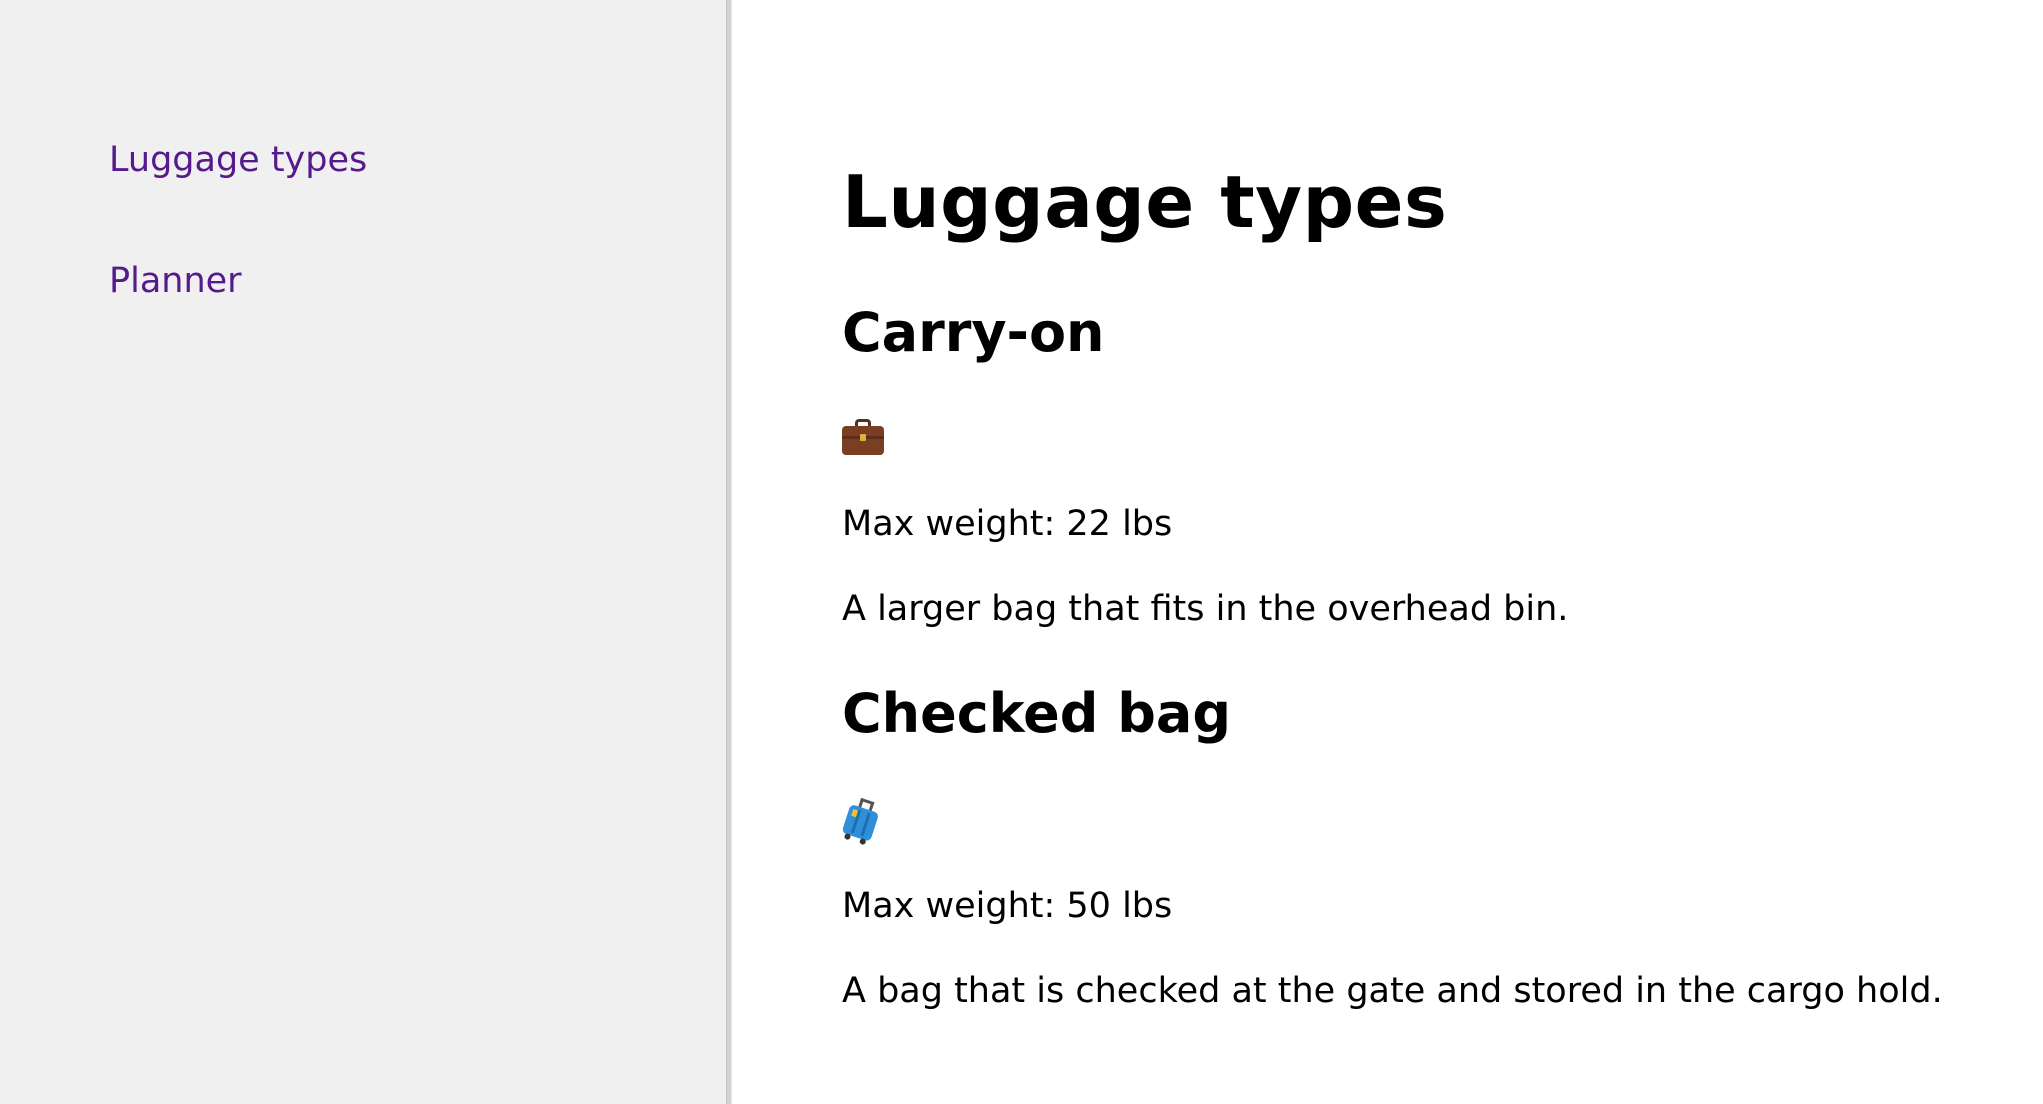 The height and width of the screenshot is (1104, 2043). Describe the element at coordinates (1007, 906) in the screenshot. I see `checked-bag-max-weight: Max weight: 50 lbs` at that location.